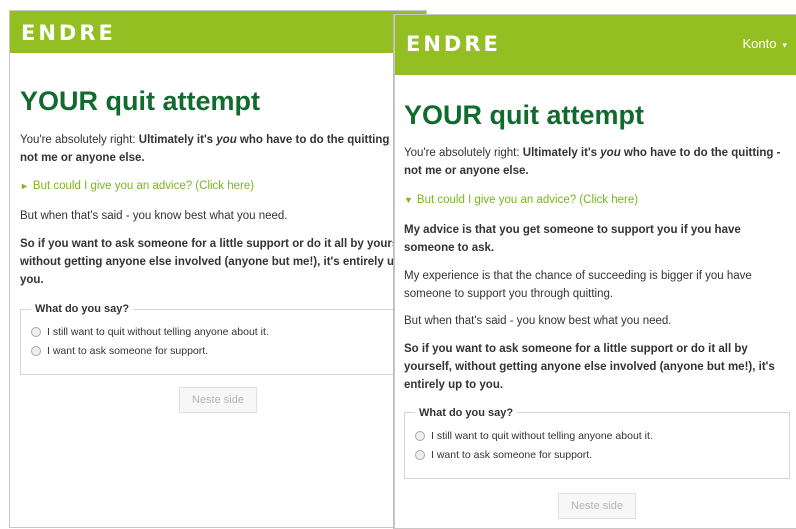 The width and height of the screenshot is (796, 529). What do you see at coordinates (218, 32) in the screenshot?
I see `header-bar: ENDRE Konto` at bounding box center [218, 32].